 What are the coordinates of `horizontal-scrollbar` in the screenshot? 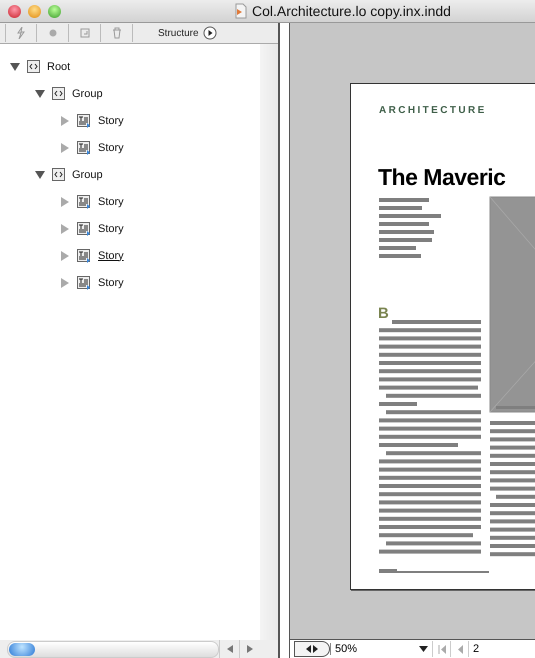 It's located at (113, 649).